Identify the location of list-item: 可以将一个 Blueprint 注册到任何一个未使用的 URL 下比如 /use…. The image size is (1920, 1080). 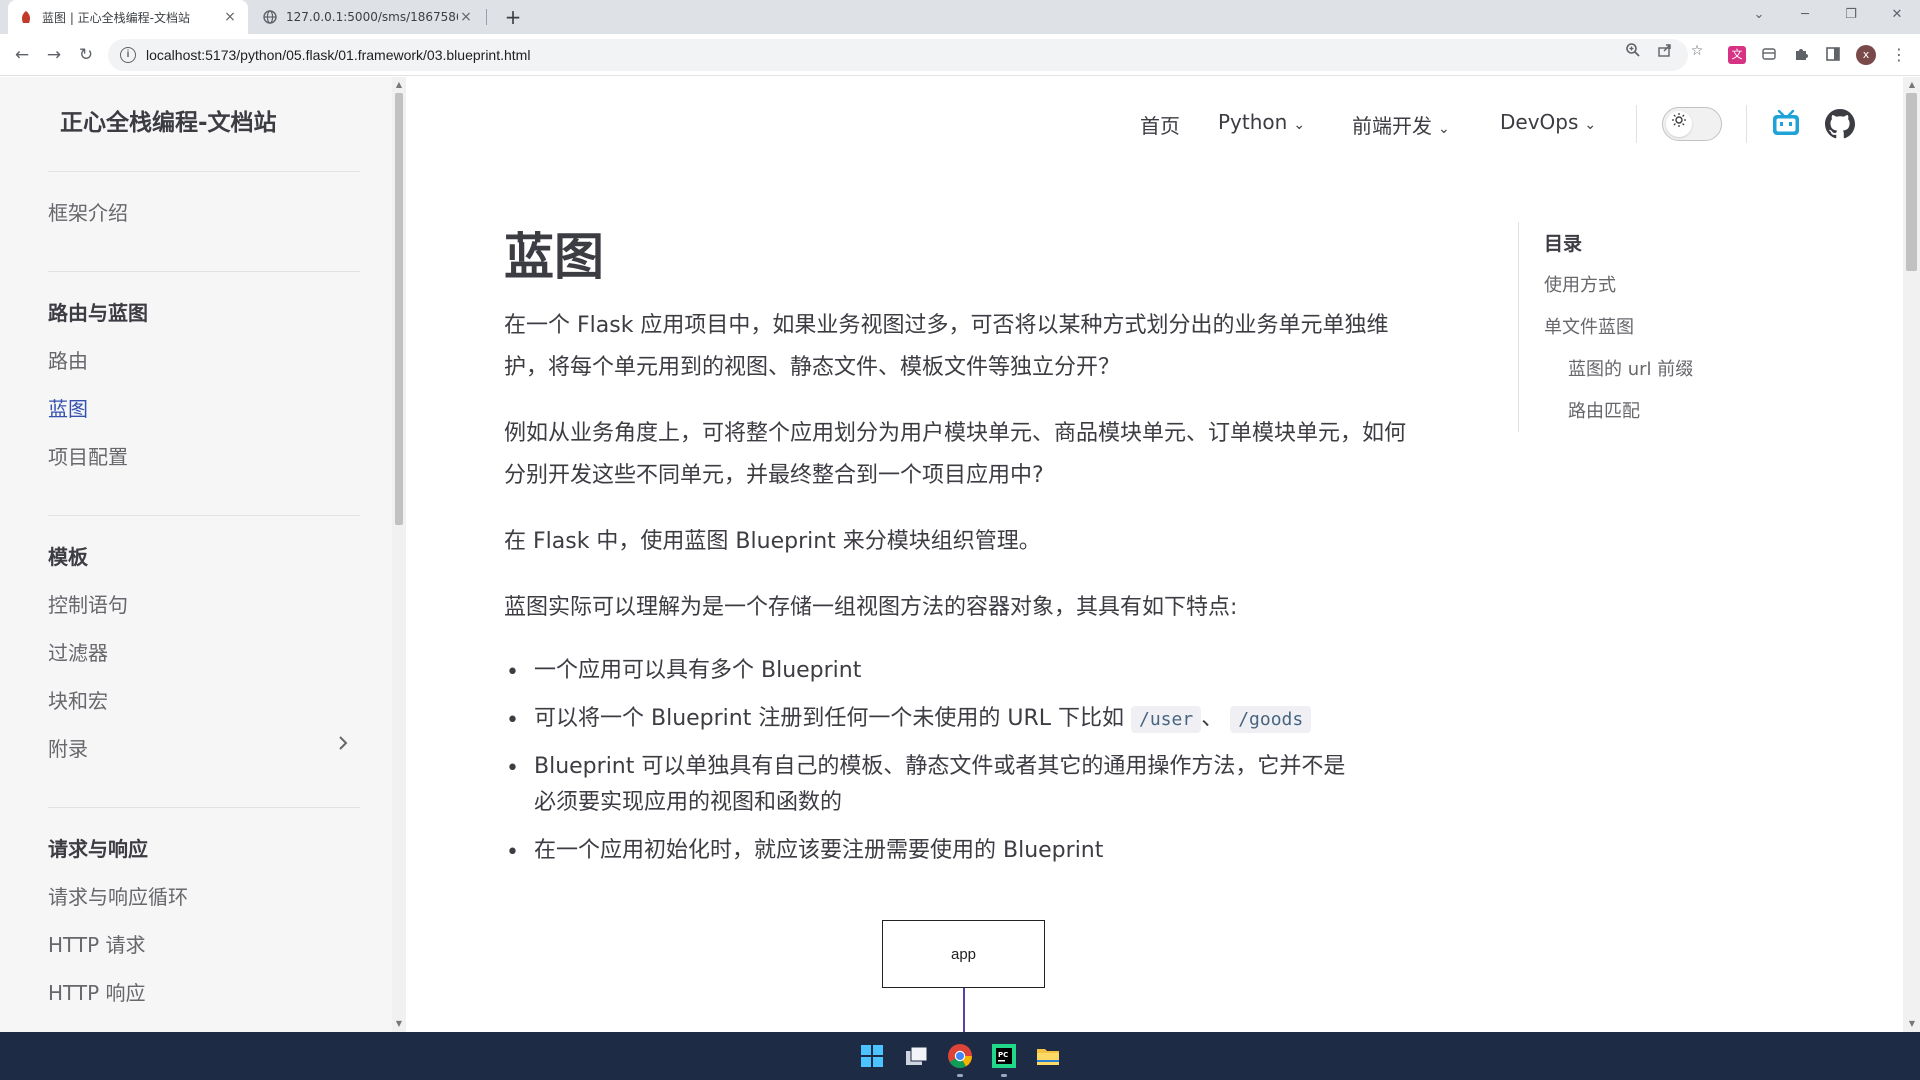
(979, 719).